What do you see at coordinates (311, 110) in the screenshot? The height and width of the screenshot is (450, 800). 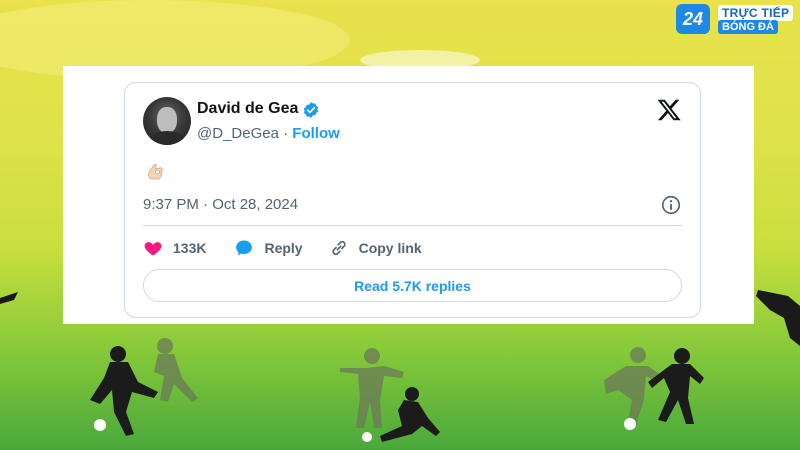 I see `verified-badge-icon` at bounding box center [311, 110].